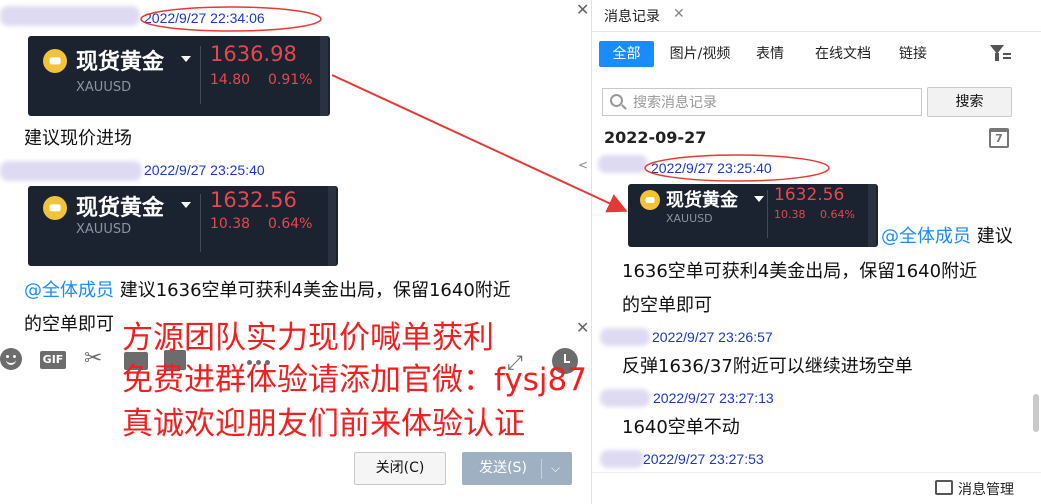 Image resolution: width=1041 pixels, height=504 pixels. I want to click on annotation-arrow, so click(479, 143).